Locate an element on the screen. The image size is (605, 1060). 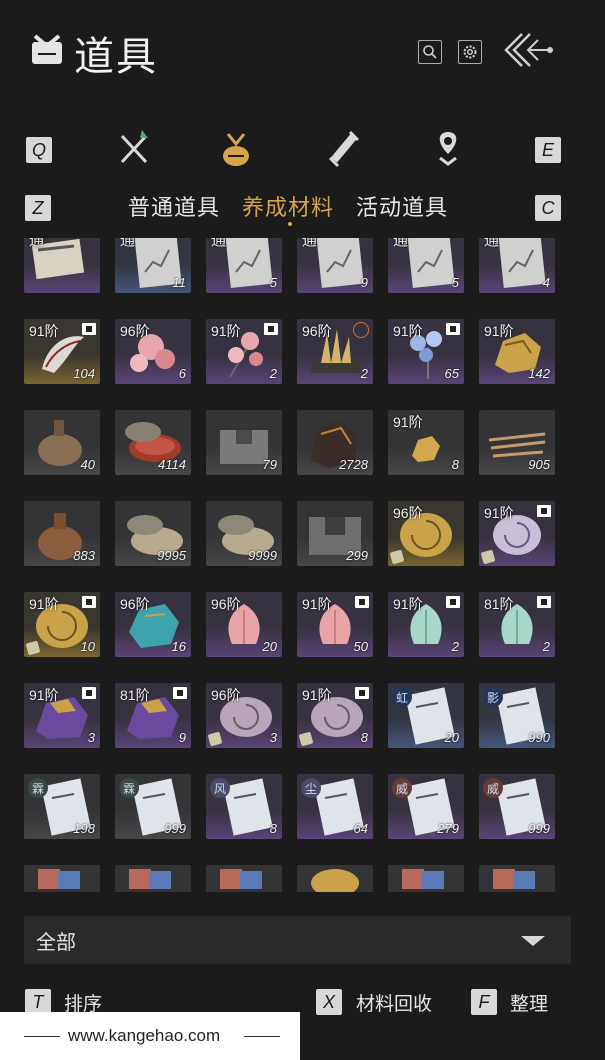
item-slot: 91阶 is located at coordinates (517, 533).